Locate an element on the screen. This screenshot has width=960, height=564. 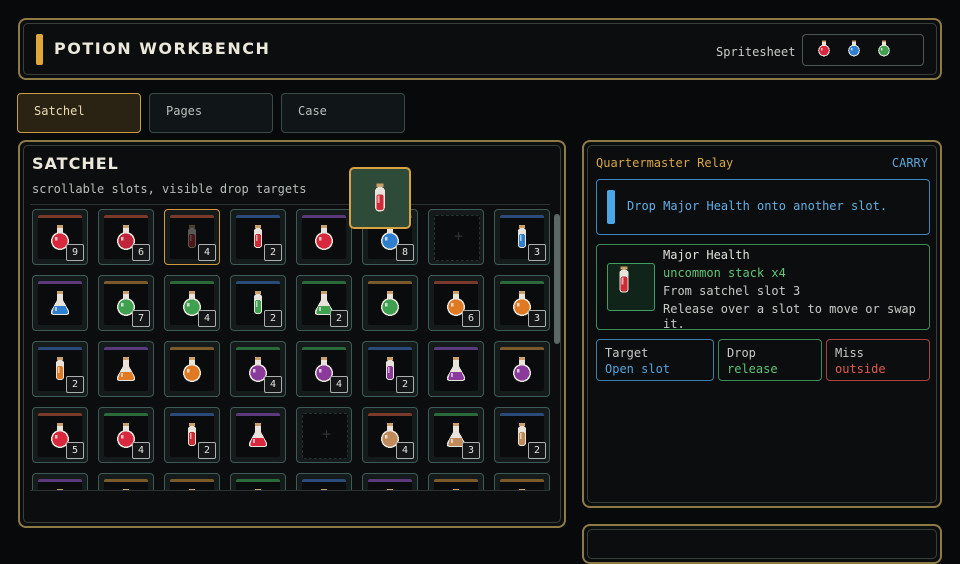
stack-count-badge: 7 is located at coordinates (141, 318).